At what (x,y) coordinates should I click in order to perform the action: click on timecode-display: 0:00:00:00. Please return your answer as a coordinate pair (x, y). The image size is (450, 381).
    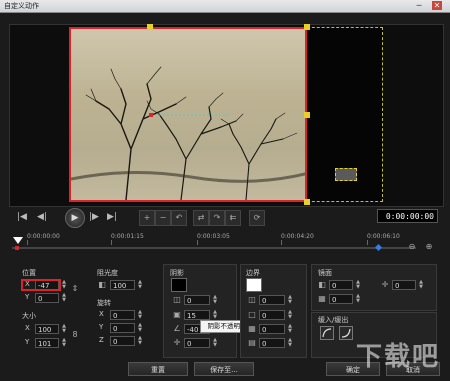
    Looking at the image, I should click on (407, 216).